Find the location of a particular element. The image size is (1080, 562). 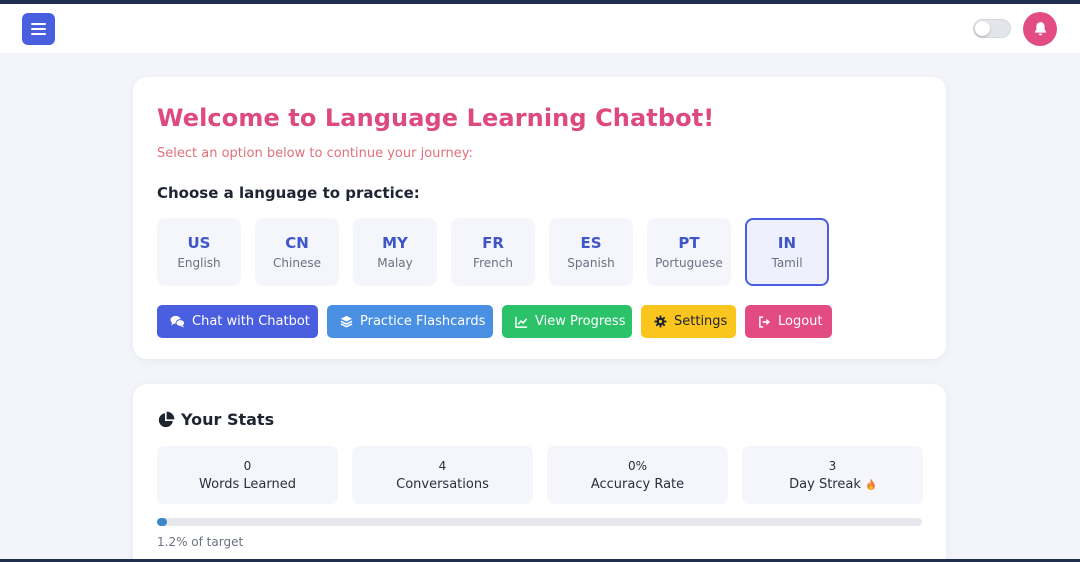

toggle-knob is located at coordinates (982, 28).